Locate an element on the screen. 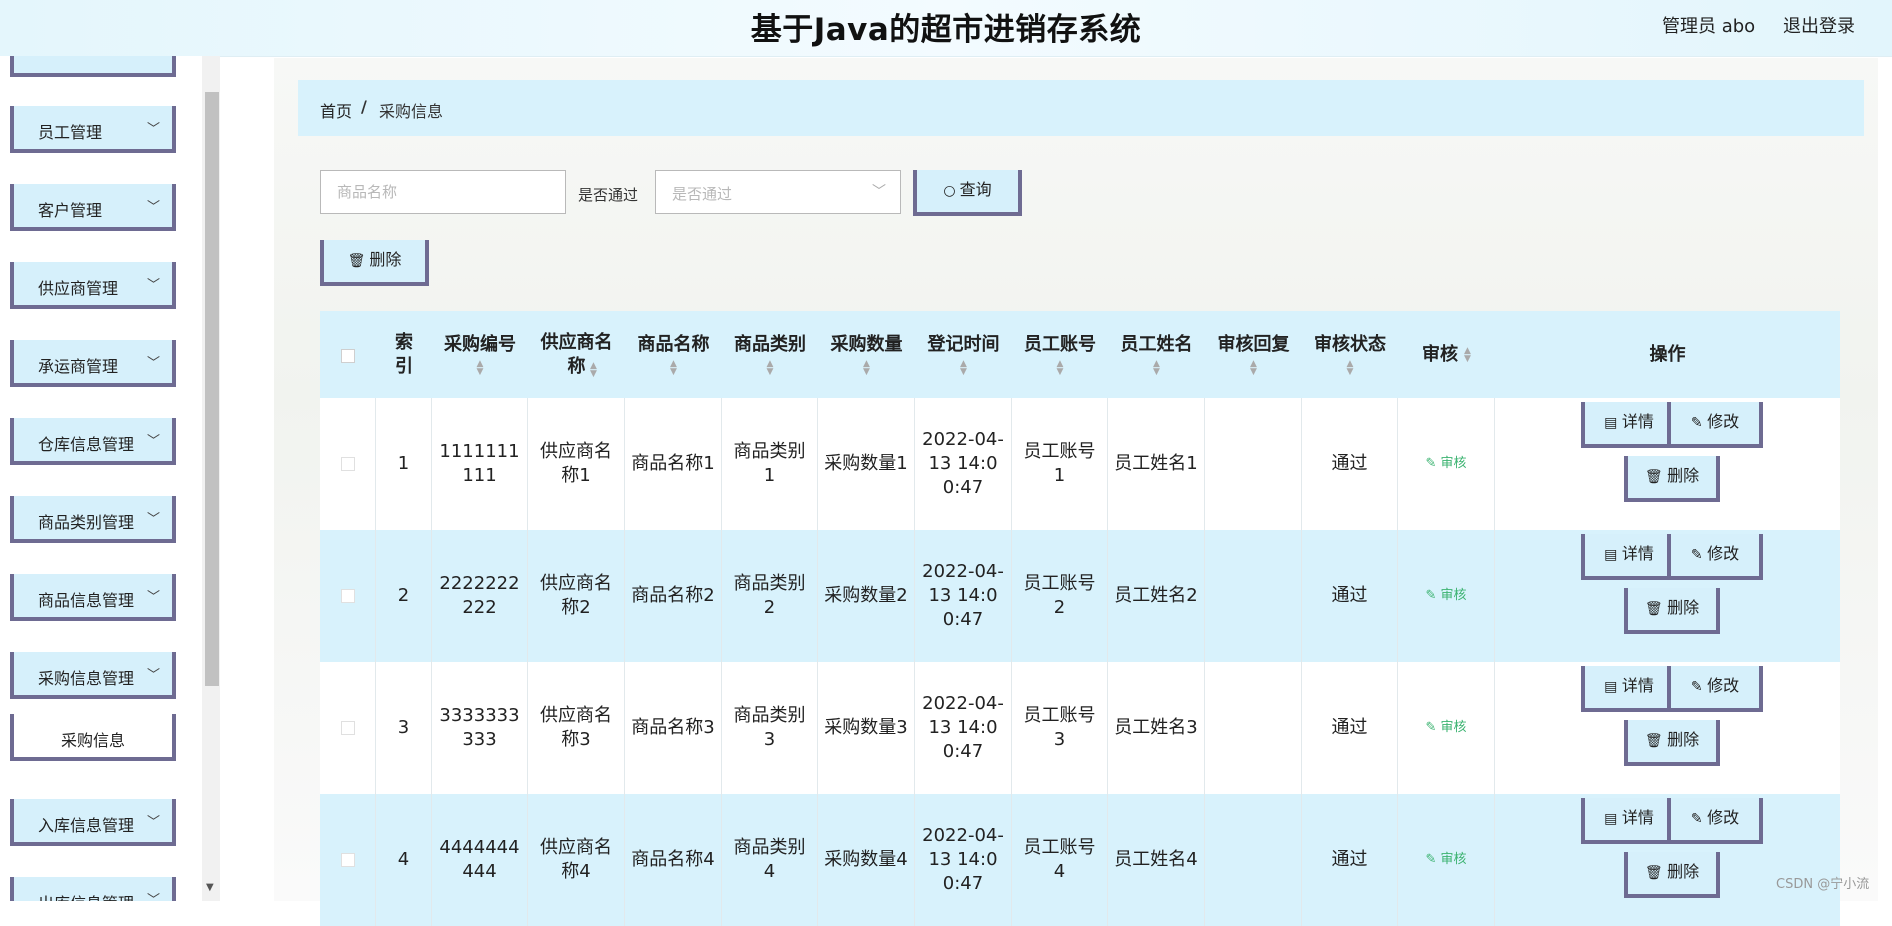 This screenshot has width=1892, height=926. sidebar-item-product: 商品信息管理 ﹀ is located at coordinates (93, 597).